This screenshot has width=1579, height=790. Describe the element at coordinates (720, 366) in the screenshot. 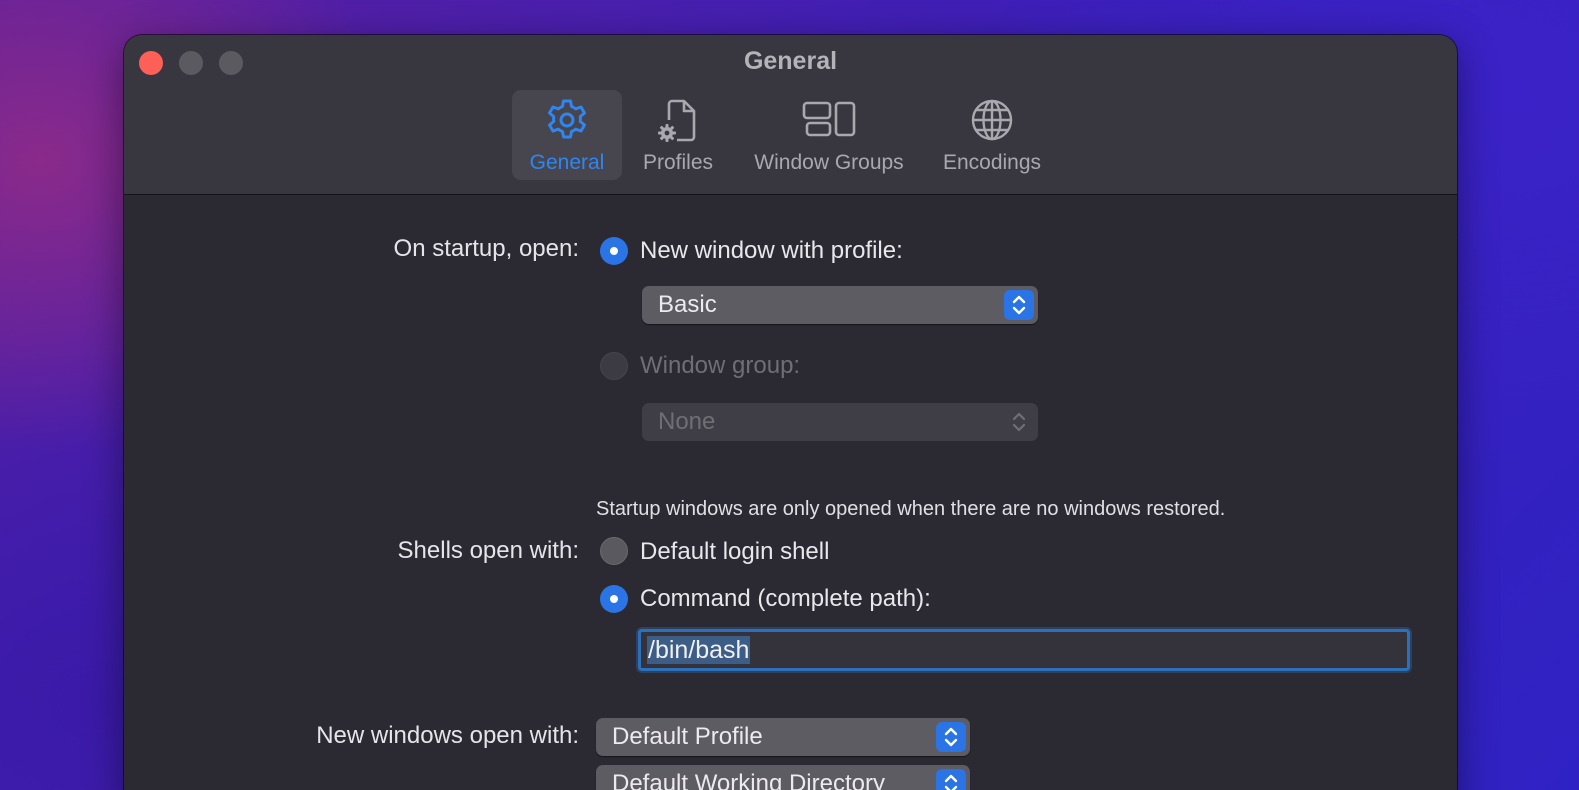

I see `window-group-option-label: Window group:` at that location.